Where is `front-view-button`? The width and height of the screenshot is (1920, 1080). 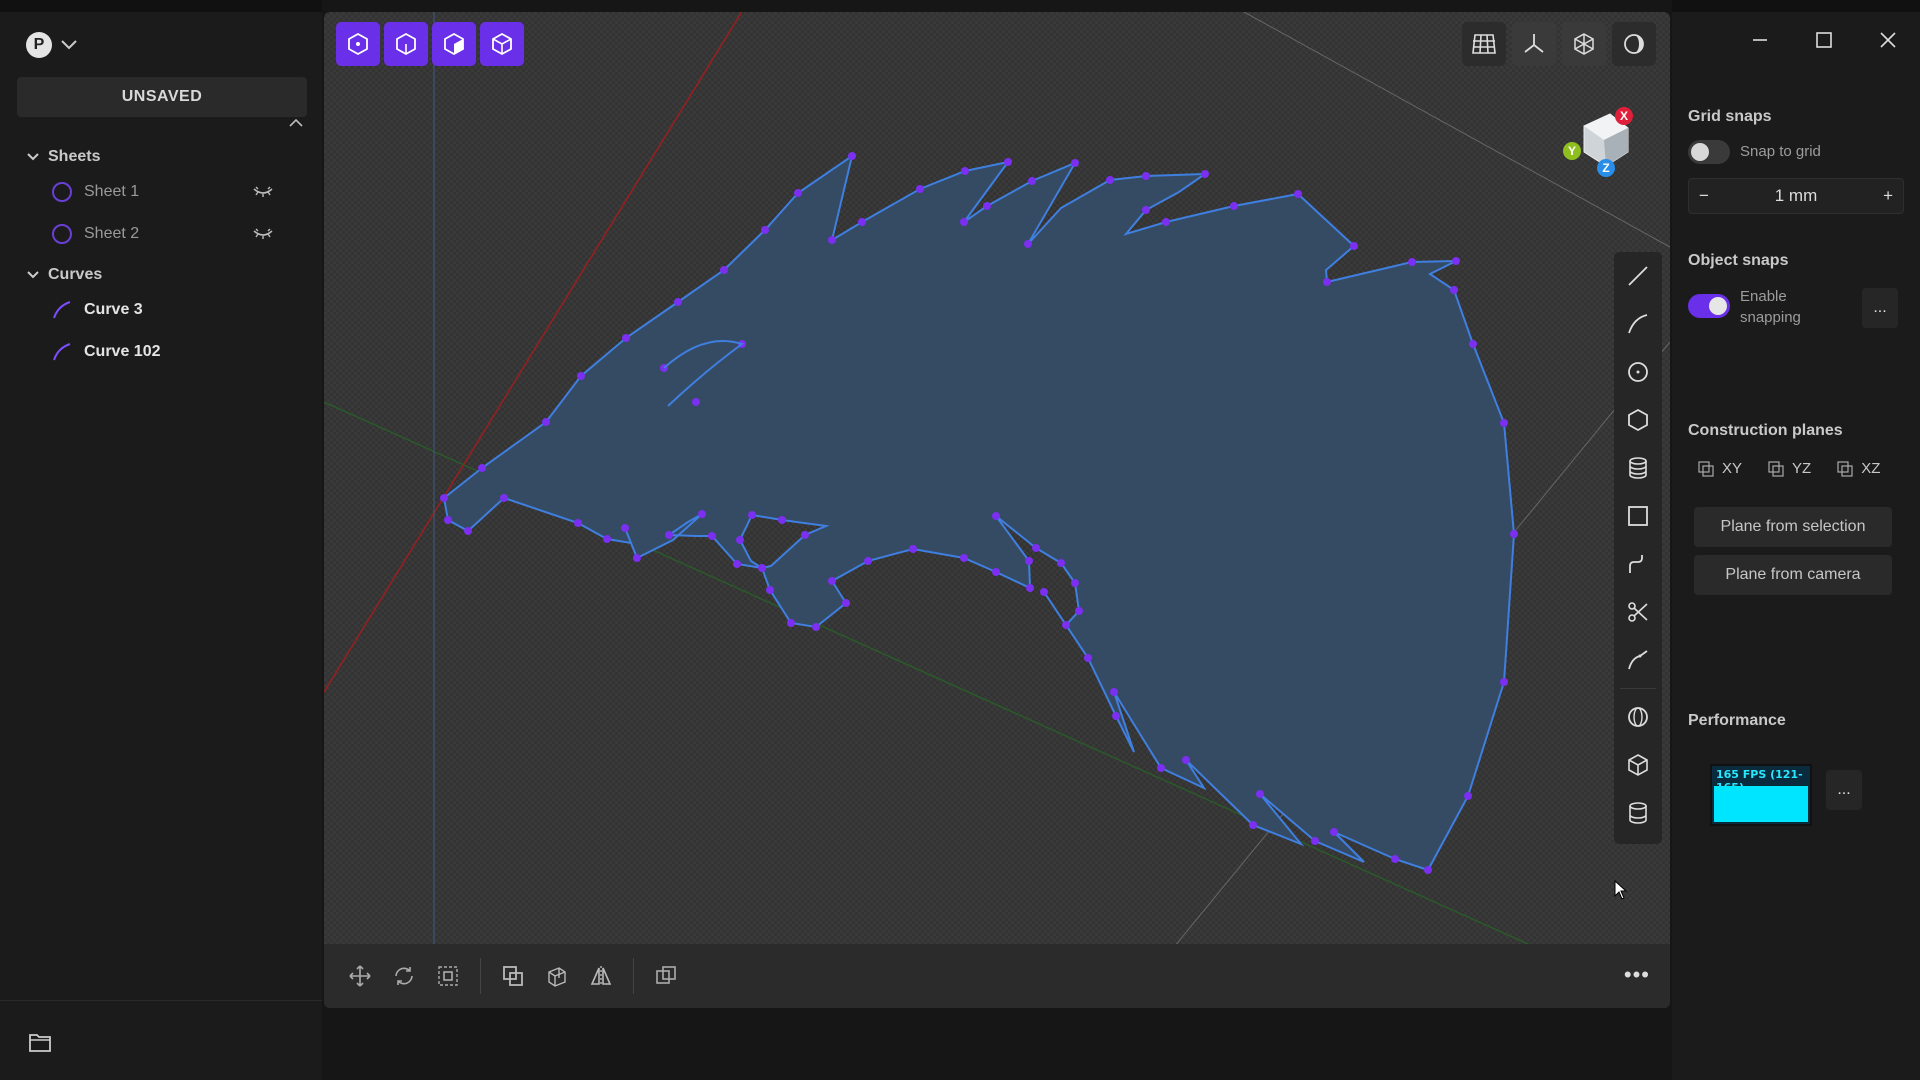 front-view-button is located at coordinates (406, 44).